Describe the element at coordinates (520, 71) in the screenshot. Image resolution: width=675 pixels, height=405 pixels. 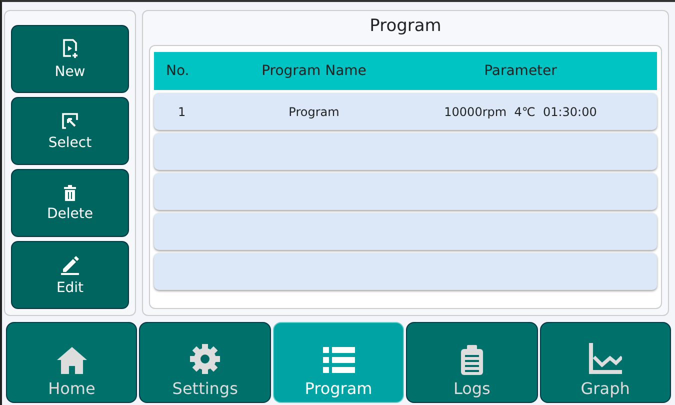
I see `column-header: Parameter` at that location.